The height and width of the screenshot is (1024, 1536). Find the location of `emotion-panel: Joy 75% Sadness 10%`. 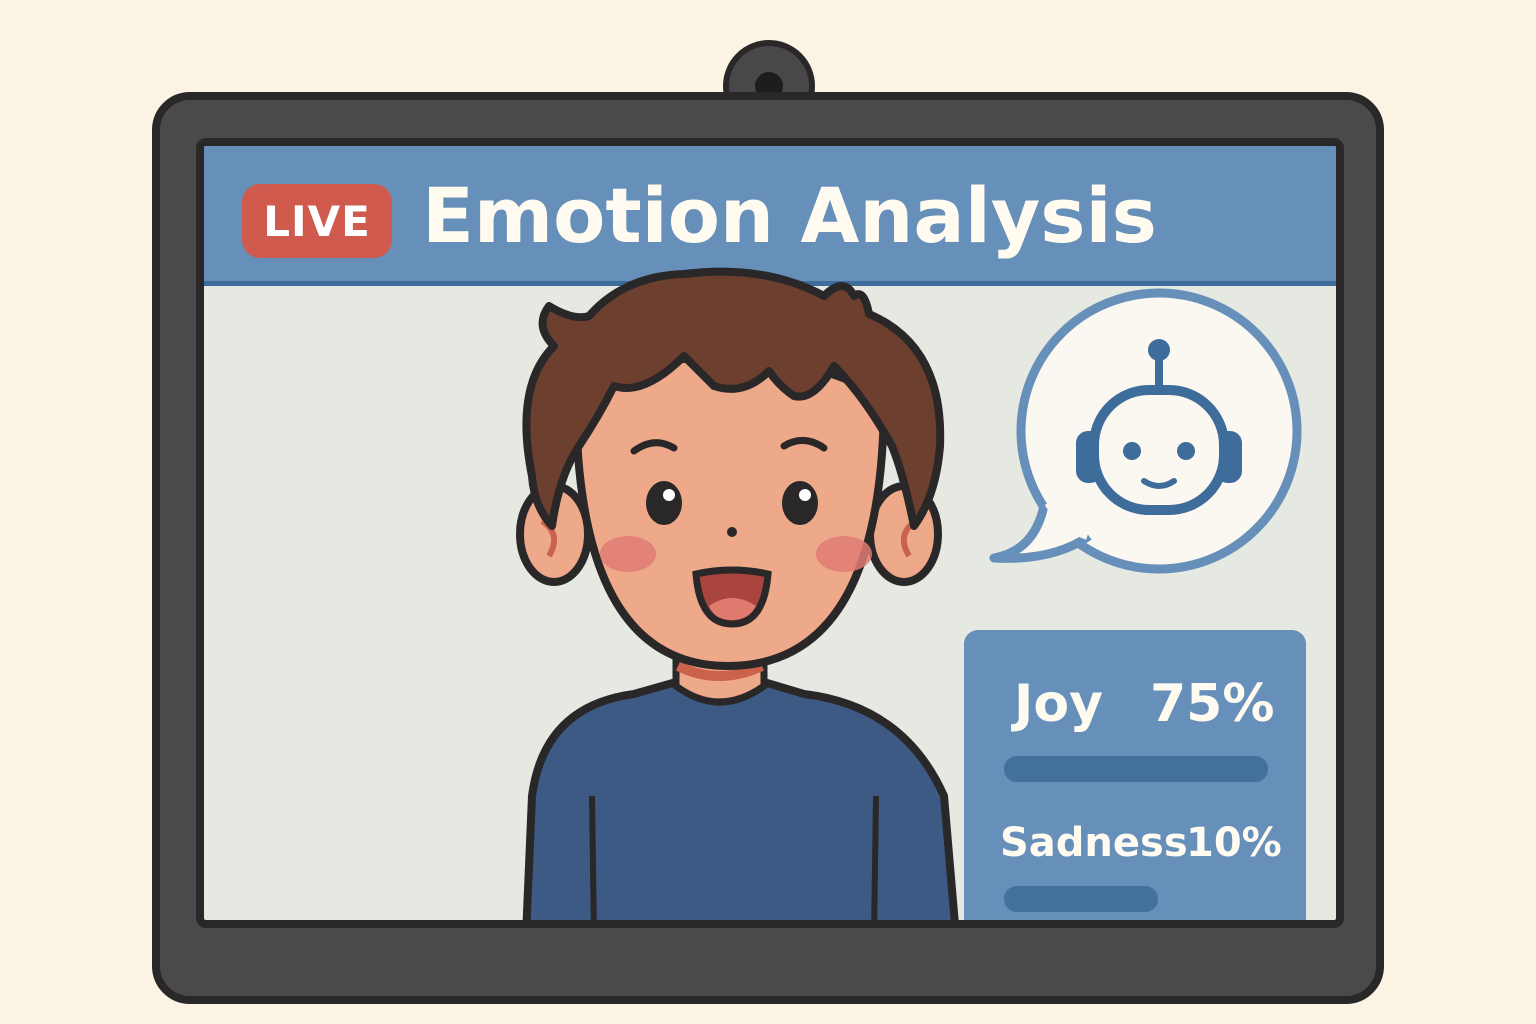

emotion-panel: Joy 75% Sadness 10% is located at coordinates (1135, 775).